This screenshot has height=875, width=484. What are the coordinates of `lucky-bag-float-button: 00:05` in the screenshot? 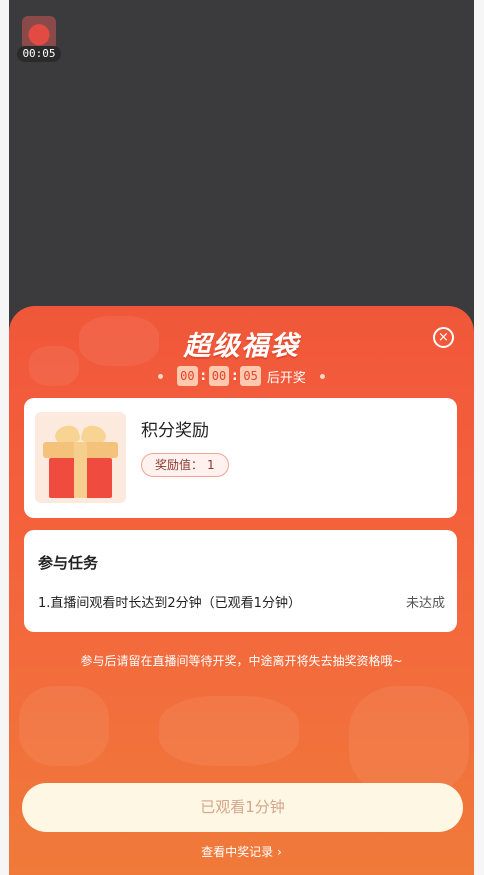 It's located at (39, 39).